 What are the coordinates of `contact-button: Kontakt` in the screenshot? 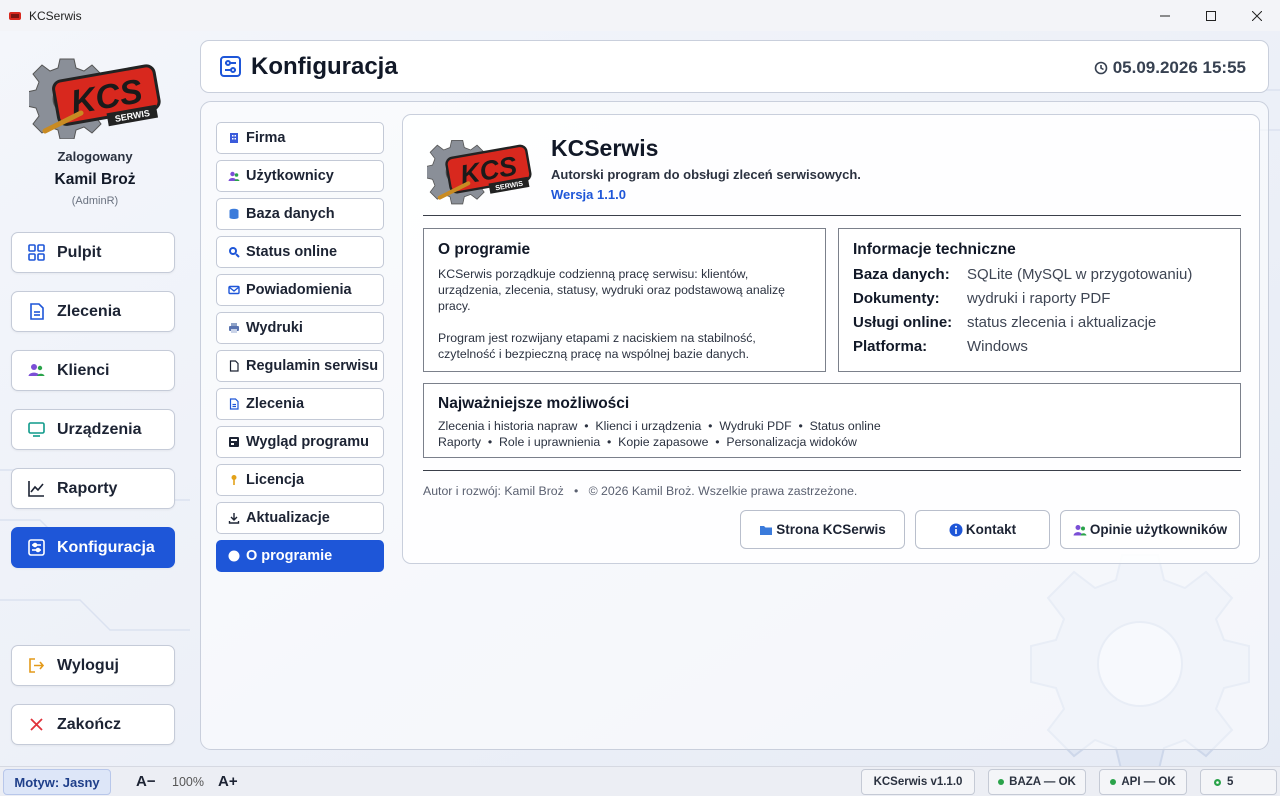 It's located at (982, 529).